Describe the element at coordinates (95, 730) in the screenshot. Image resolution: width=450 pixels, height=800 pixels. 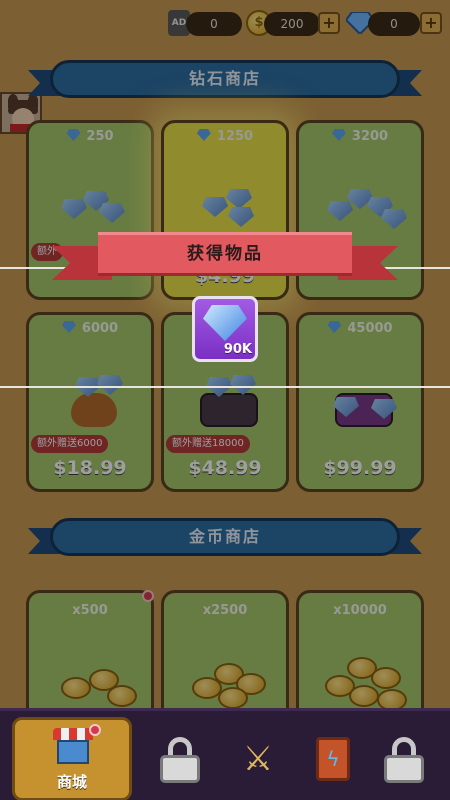
I see `notification-dot` at that location.